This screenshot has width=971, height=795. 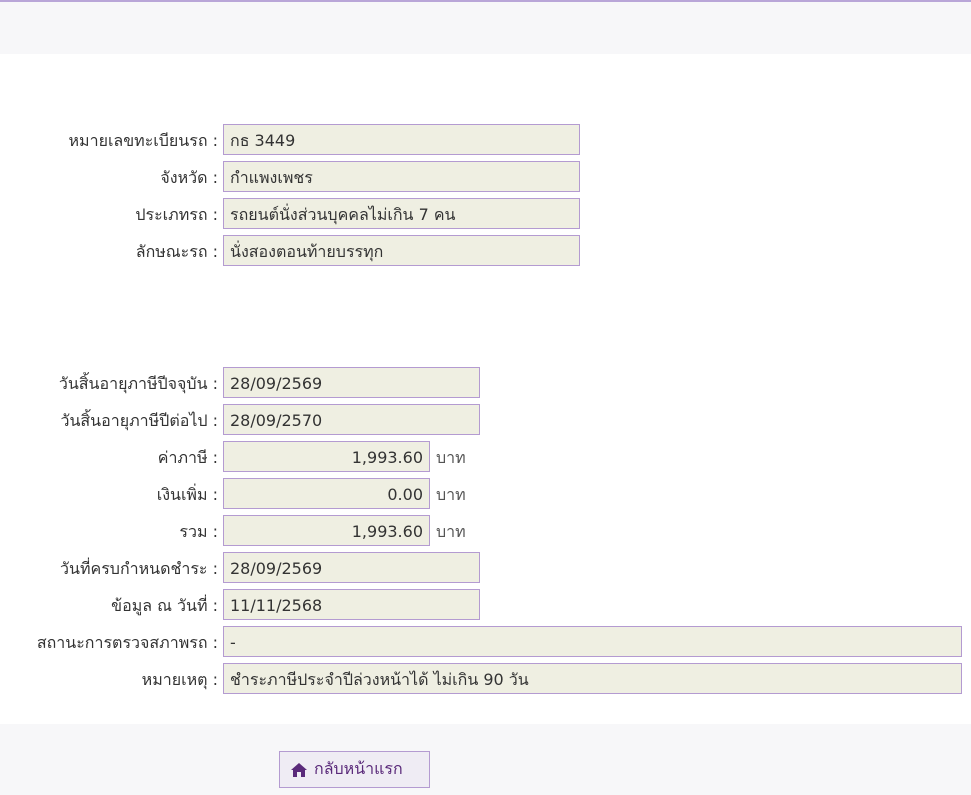 I want to click on total-unit: บาท, so click(x=451, y=531).